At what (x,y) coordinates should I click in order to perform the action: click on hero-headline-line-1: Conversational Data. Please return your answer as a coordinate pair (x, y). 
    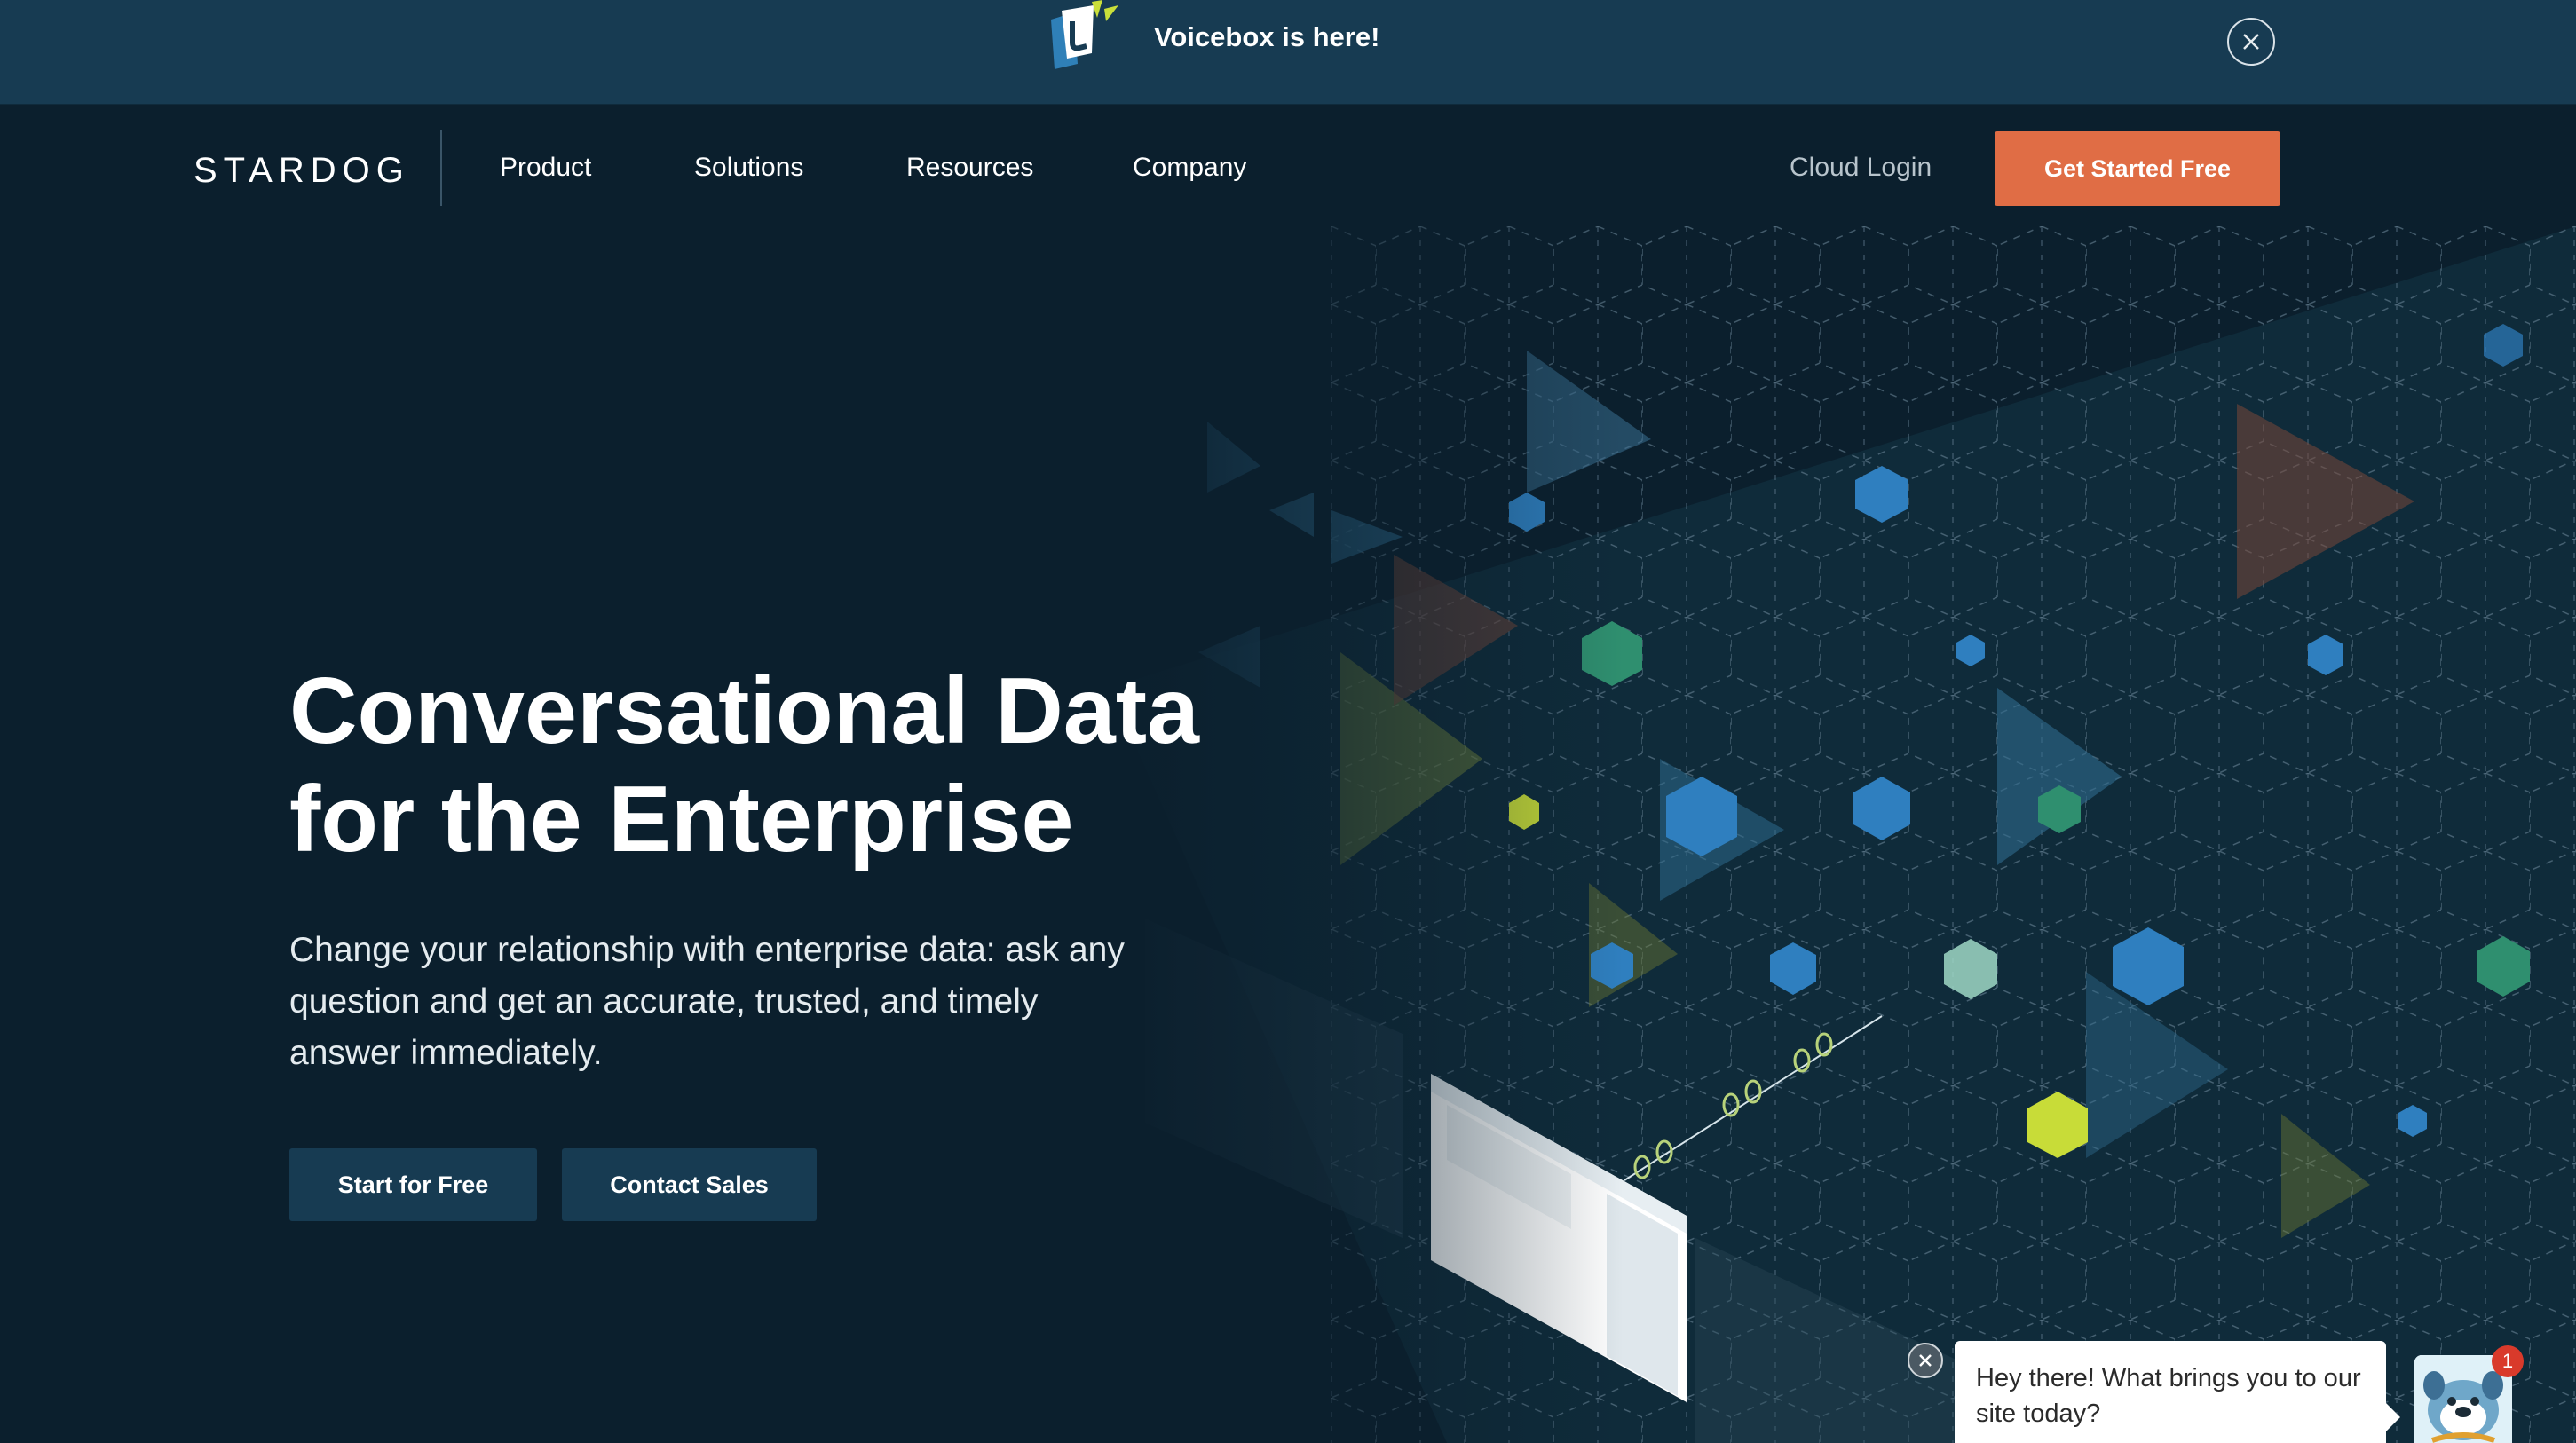
    Looking at the image, I should click on (744, 710).